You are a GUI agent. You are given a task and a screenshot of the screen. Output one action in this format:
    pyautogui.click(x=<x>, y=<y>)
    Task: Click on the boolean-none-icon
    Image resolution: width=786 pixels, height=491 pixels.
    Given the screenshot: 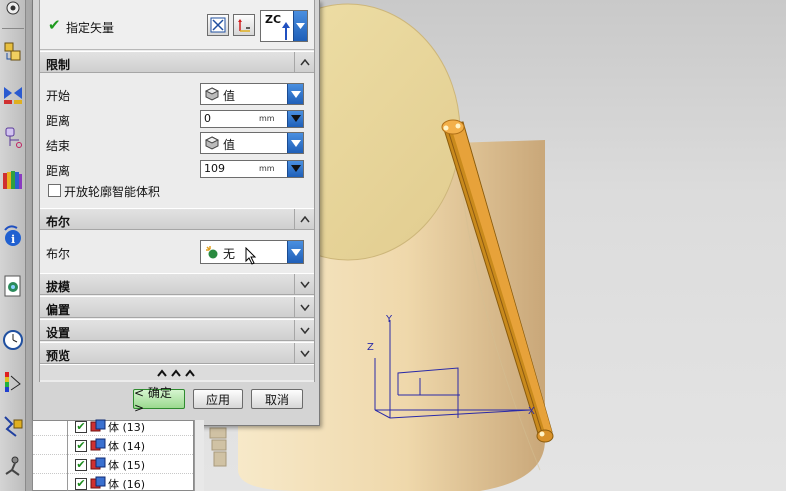 What is the action you would take?
    pyautogui.click(x=212, y=252)
    